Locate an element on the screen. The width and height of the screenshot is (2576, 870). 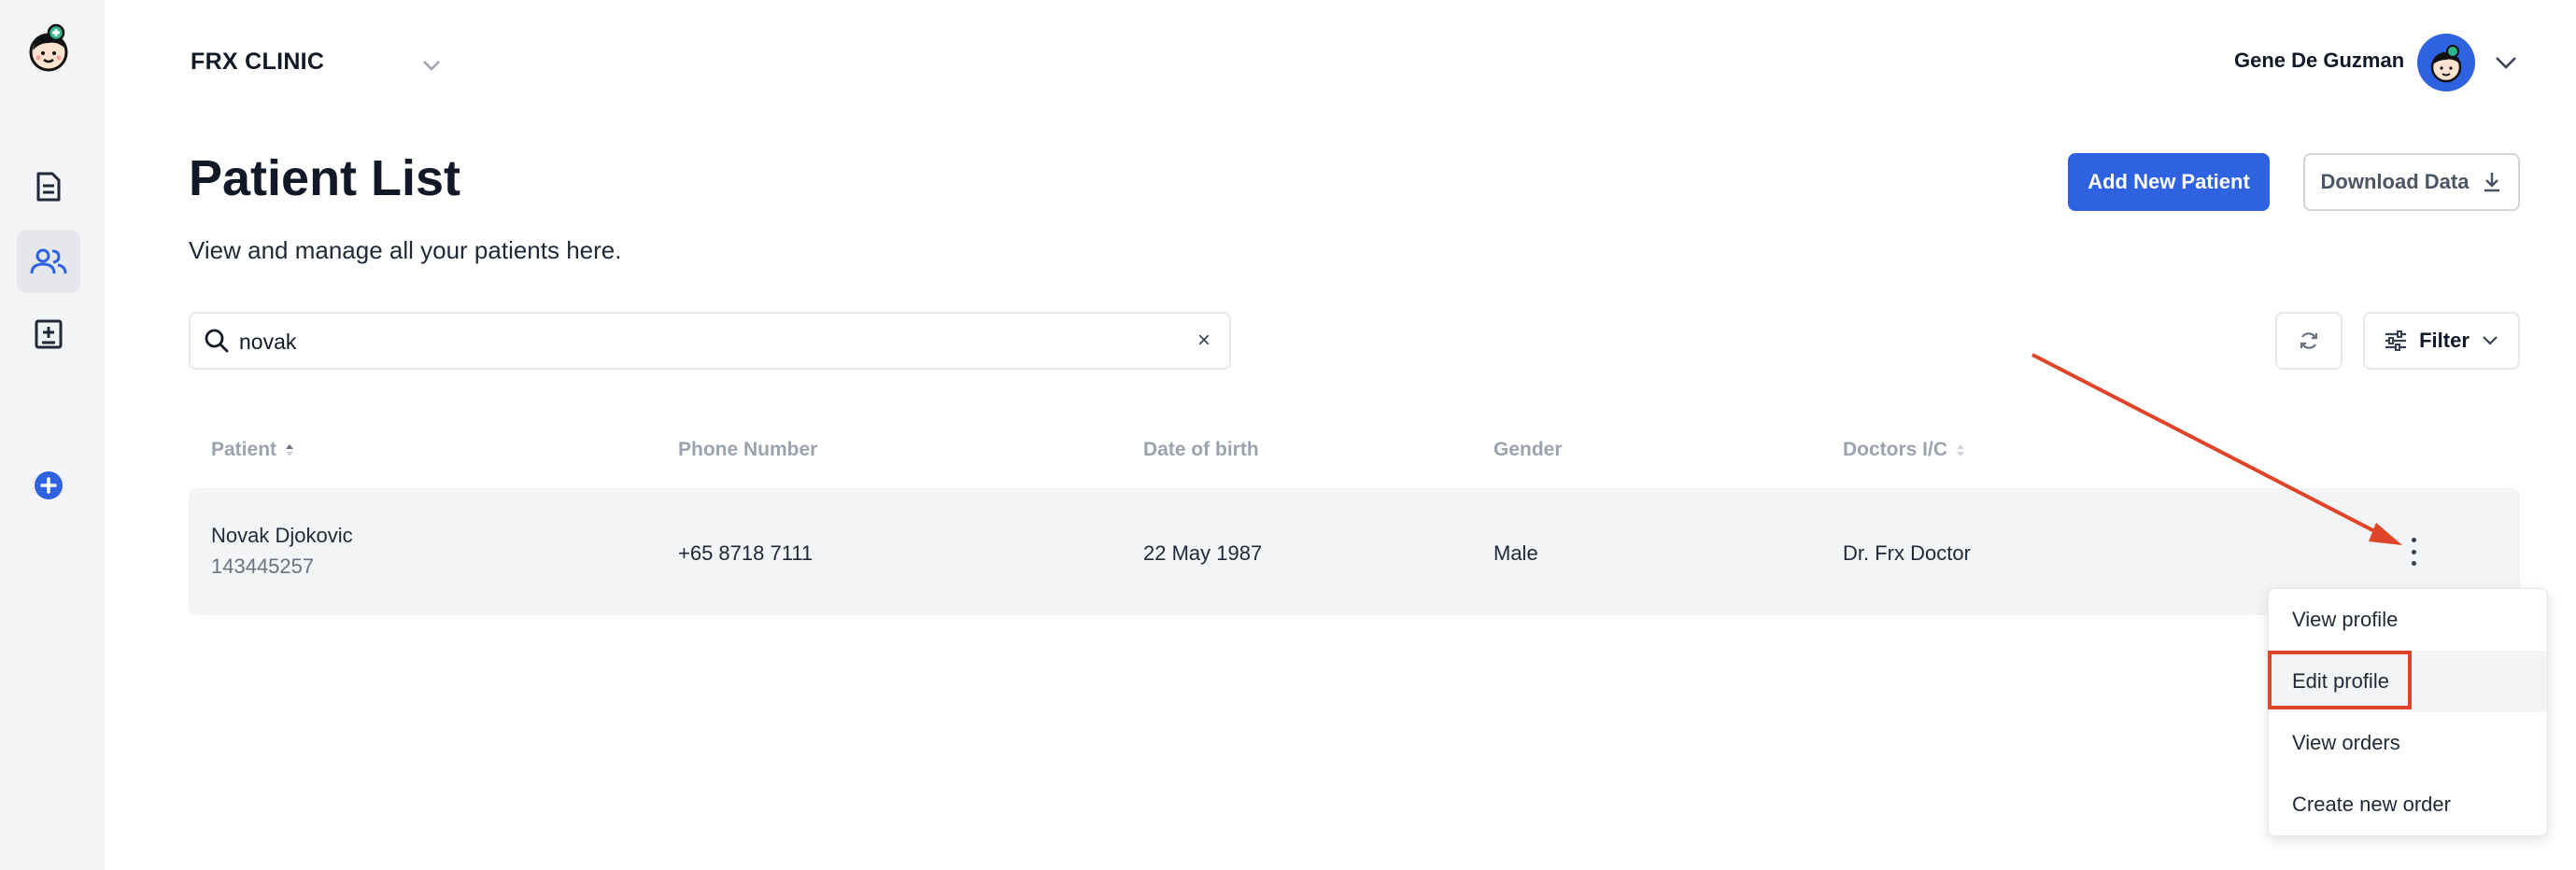
add-record-icon is located at coordinates (49, 334).